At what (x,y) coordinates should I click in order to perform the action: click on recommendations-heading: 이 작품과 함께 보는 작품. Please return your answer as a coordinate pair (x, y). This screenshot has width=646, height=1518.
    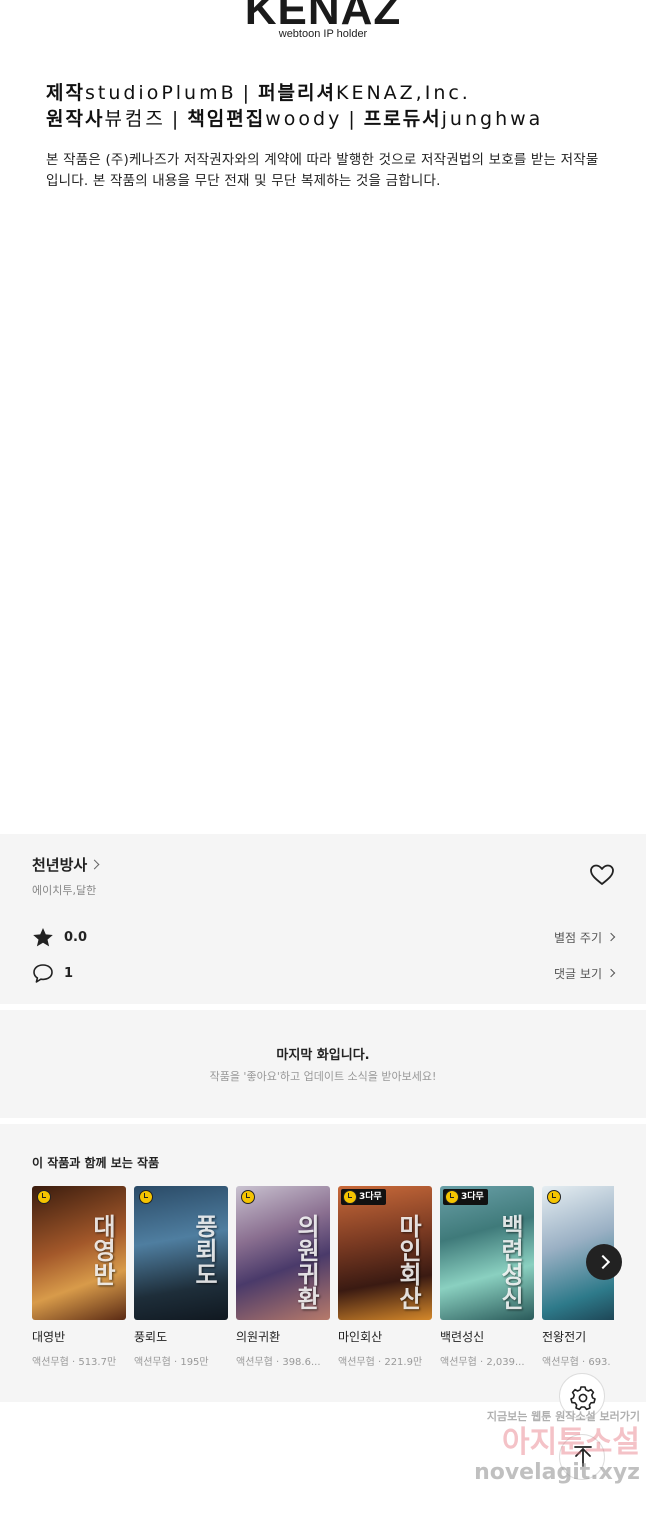
    Looking at the image, I should click on (96, 1163).